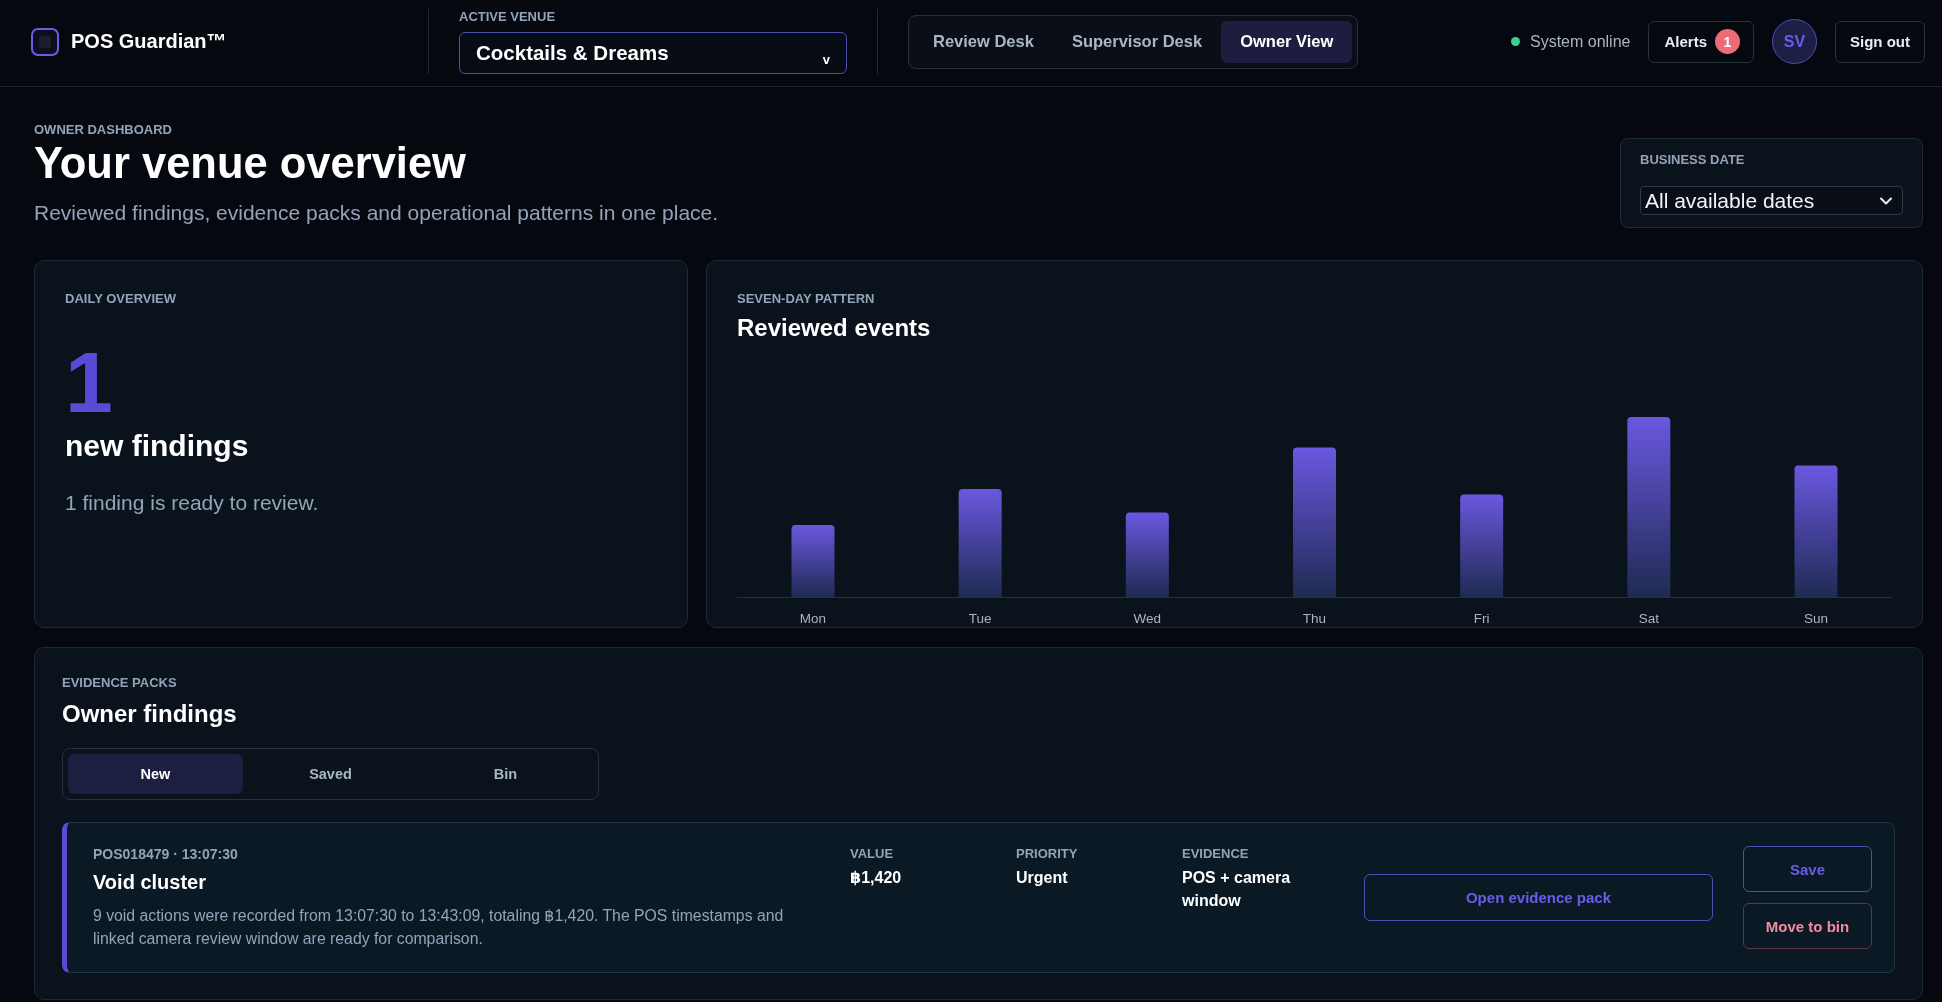  I want to click on venue-select: Cocktails & Dreams v, so click(653, 53).